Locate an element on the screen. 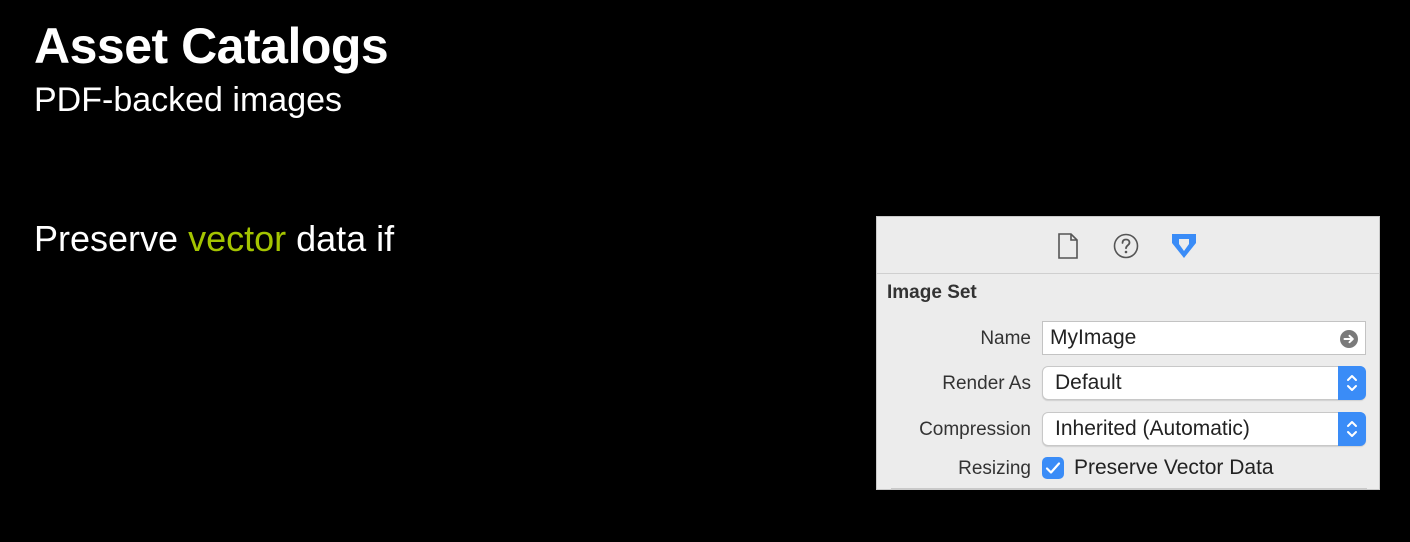 The width and height of the screenshot is (1410, 542). compression-popup: Inherited (Automatic) is located at coordinates (1204, 429).